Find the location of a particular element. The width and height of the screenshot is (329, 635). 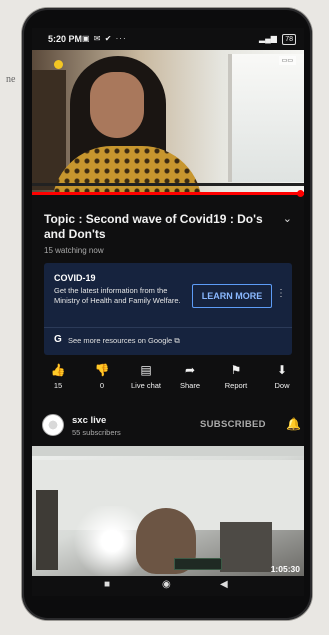

like-icon: 👍 is located at coordinates (58, 370).